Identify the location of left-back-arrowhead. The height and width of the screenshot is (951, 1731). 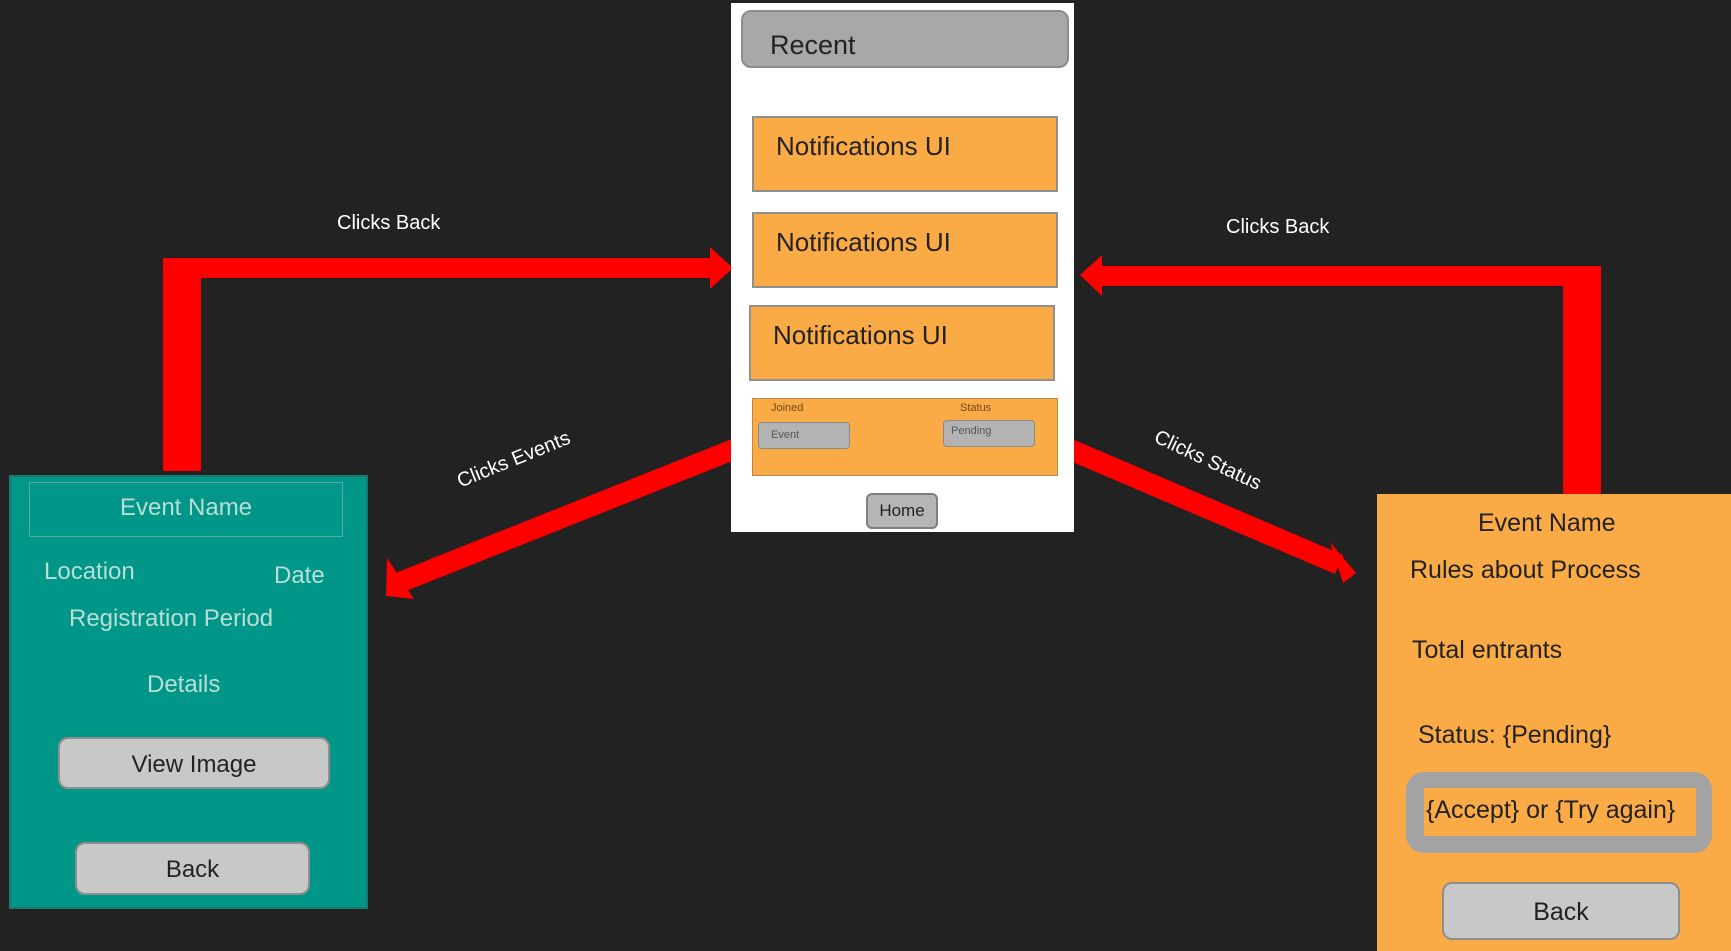
(721, 268).